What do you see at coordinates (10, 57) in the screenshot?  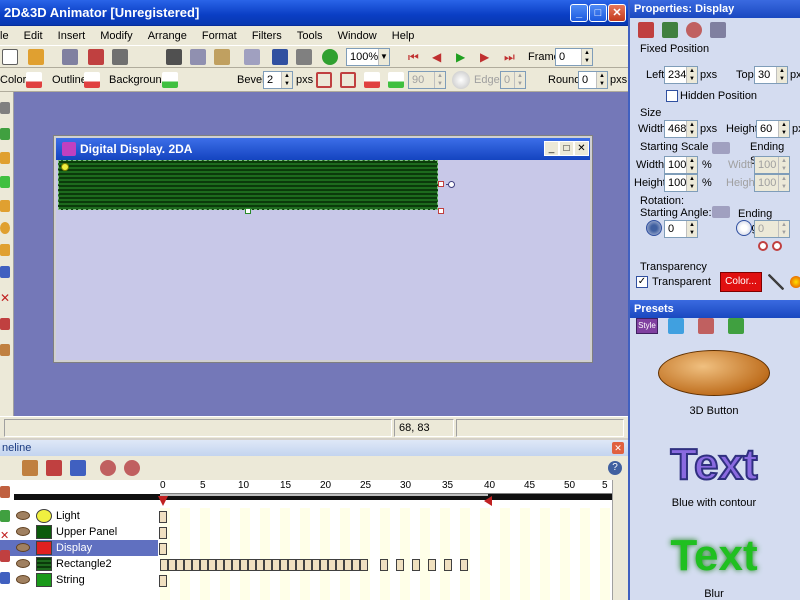 I see `new-icon` at bounding box center [10, 57].